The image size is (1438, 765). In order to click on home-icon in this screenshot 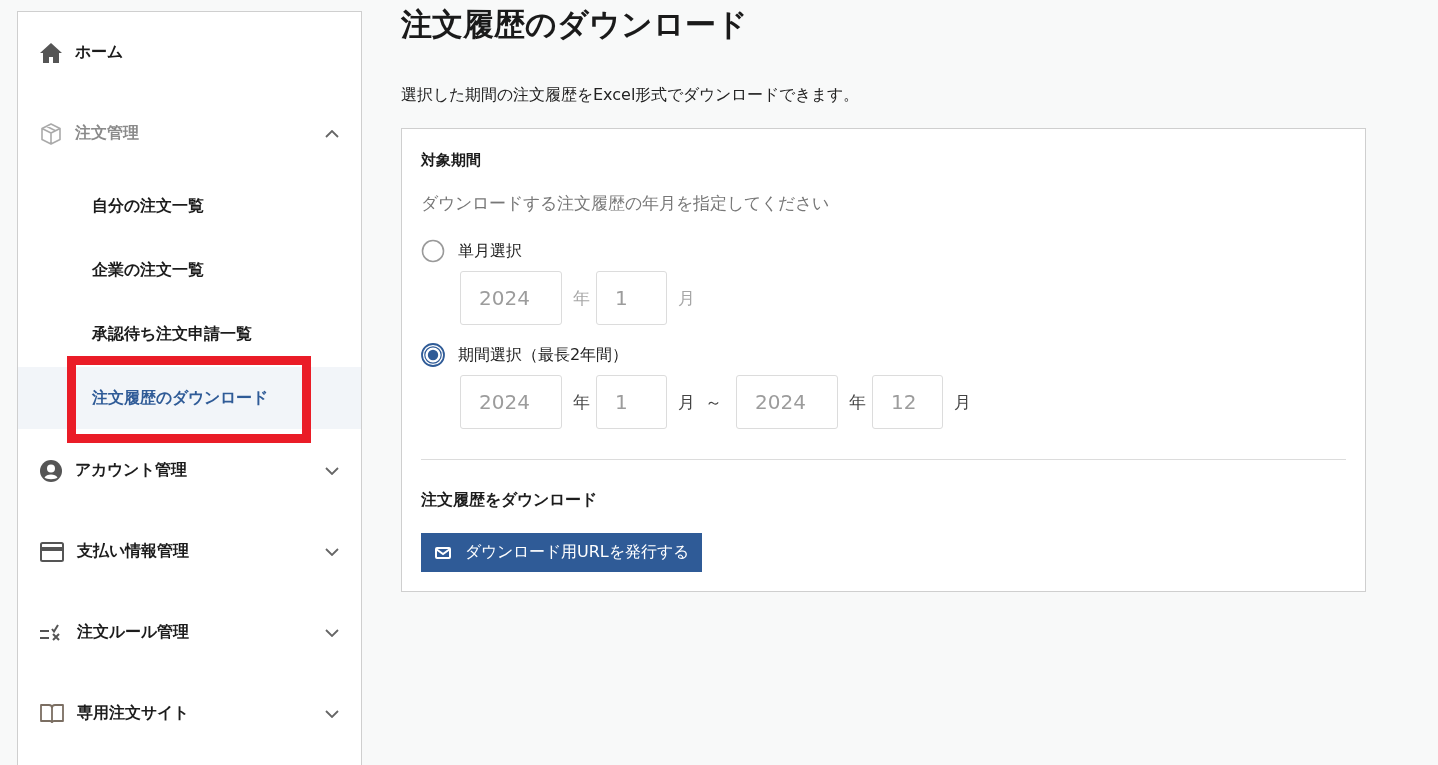, I will do `click(51, 52)`.